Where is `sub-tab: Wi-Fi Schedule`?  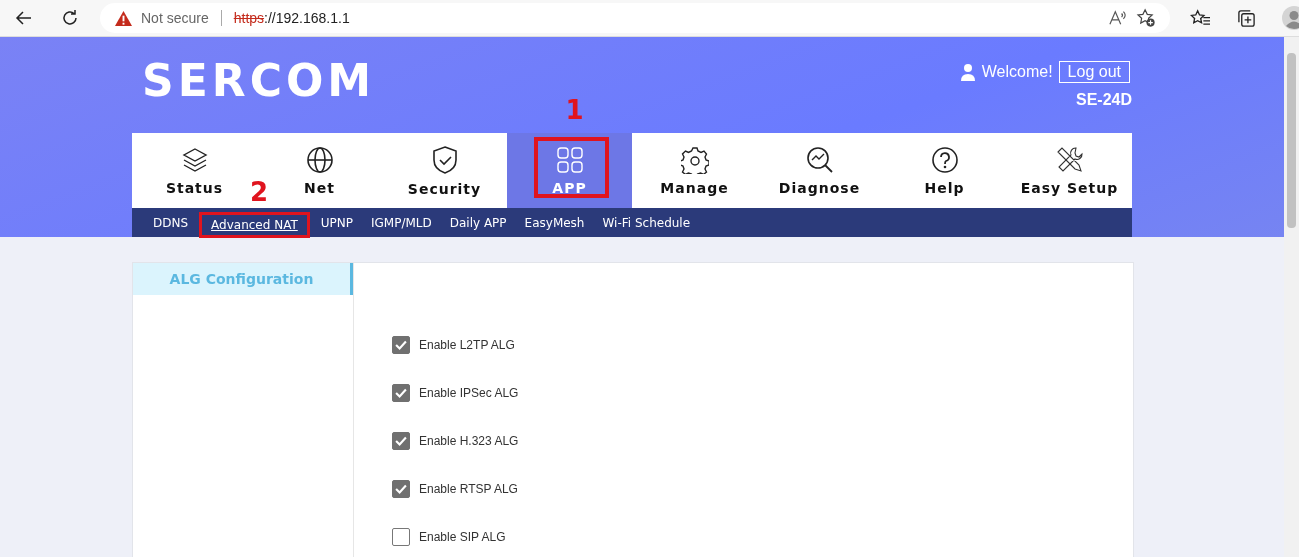
sub-tab: Wi-Fi Schedule is located at coordinates (646, 222).